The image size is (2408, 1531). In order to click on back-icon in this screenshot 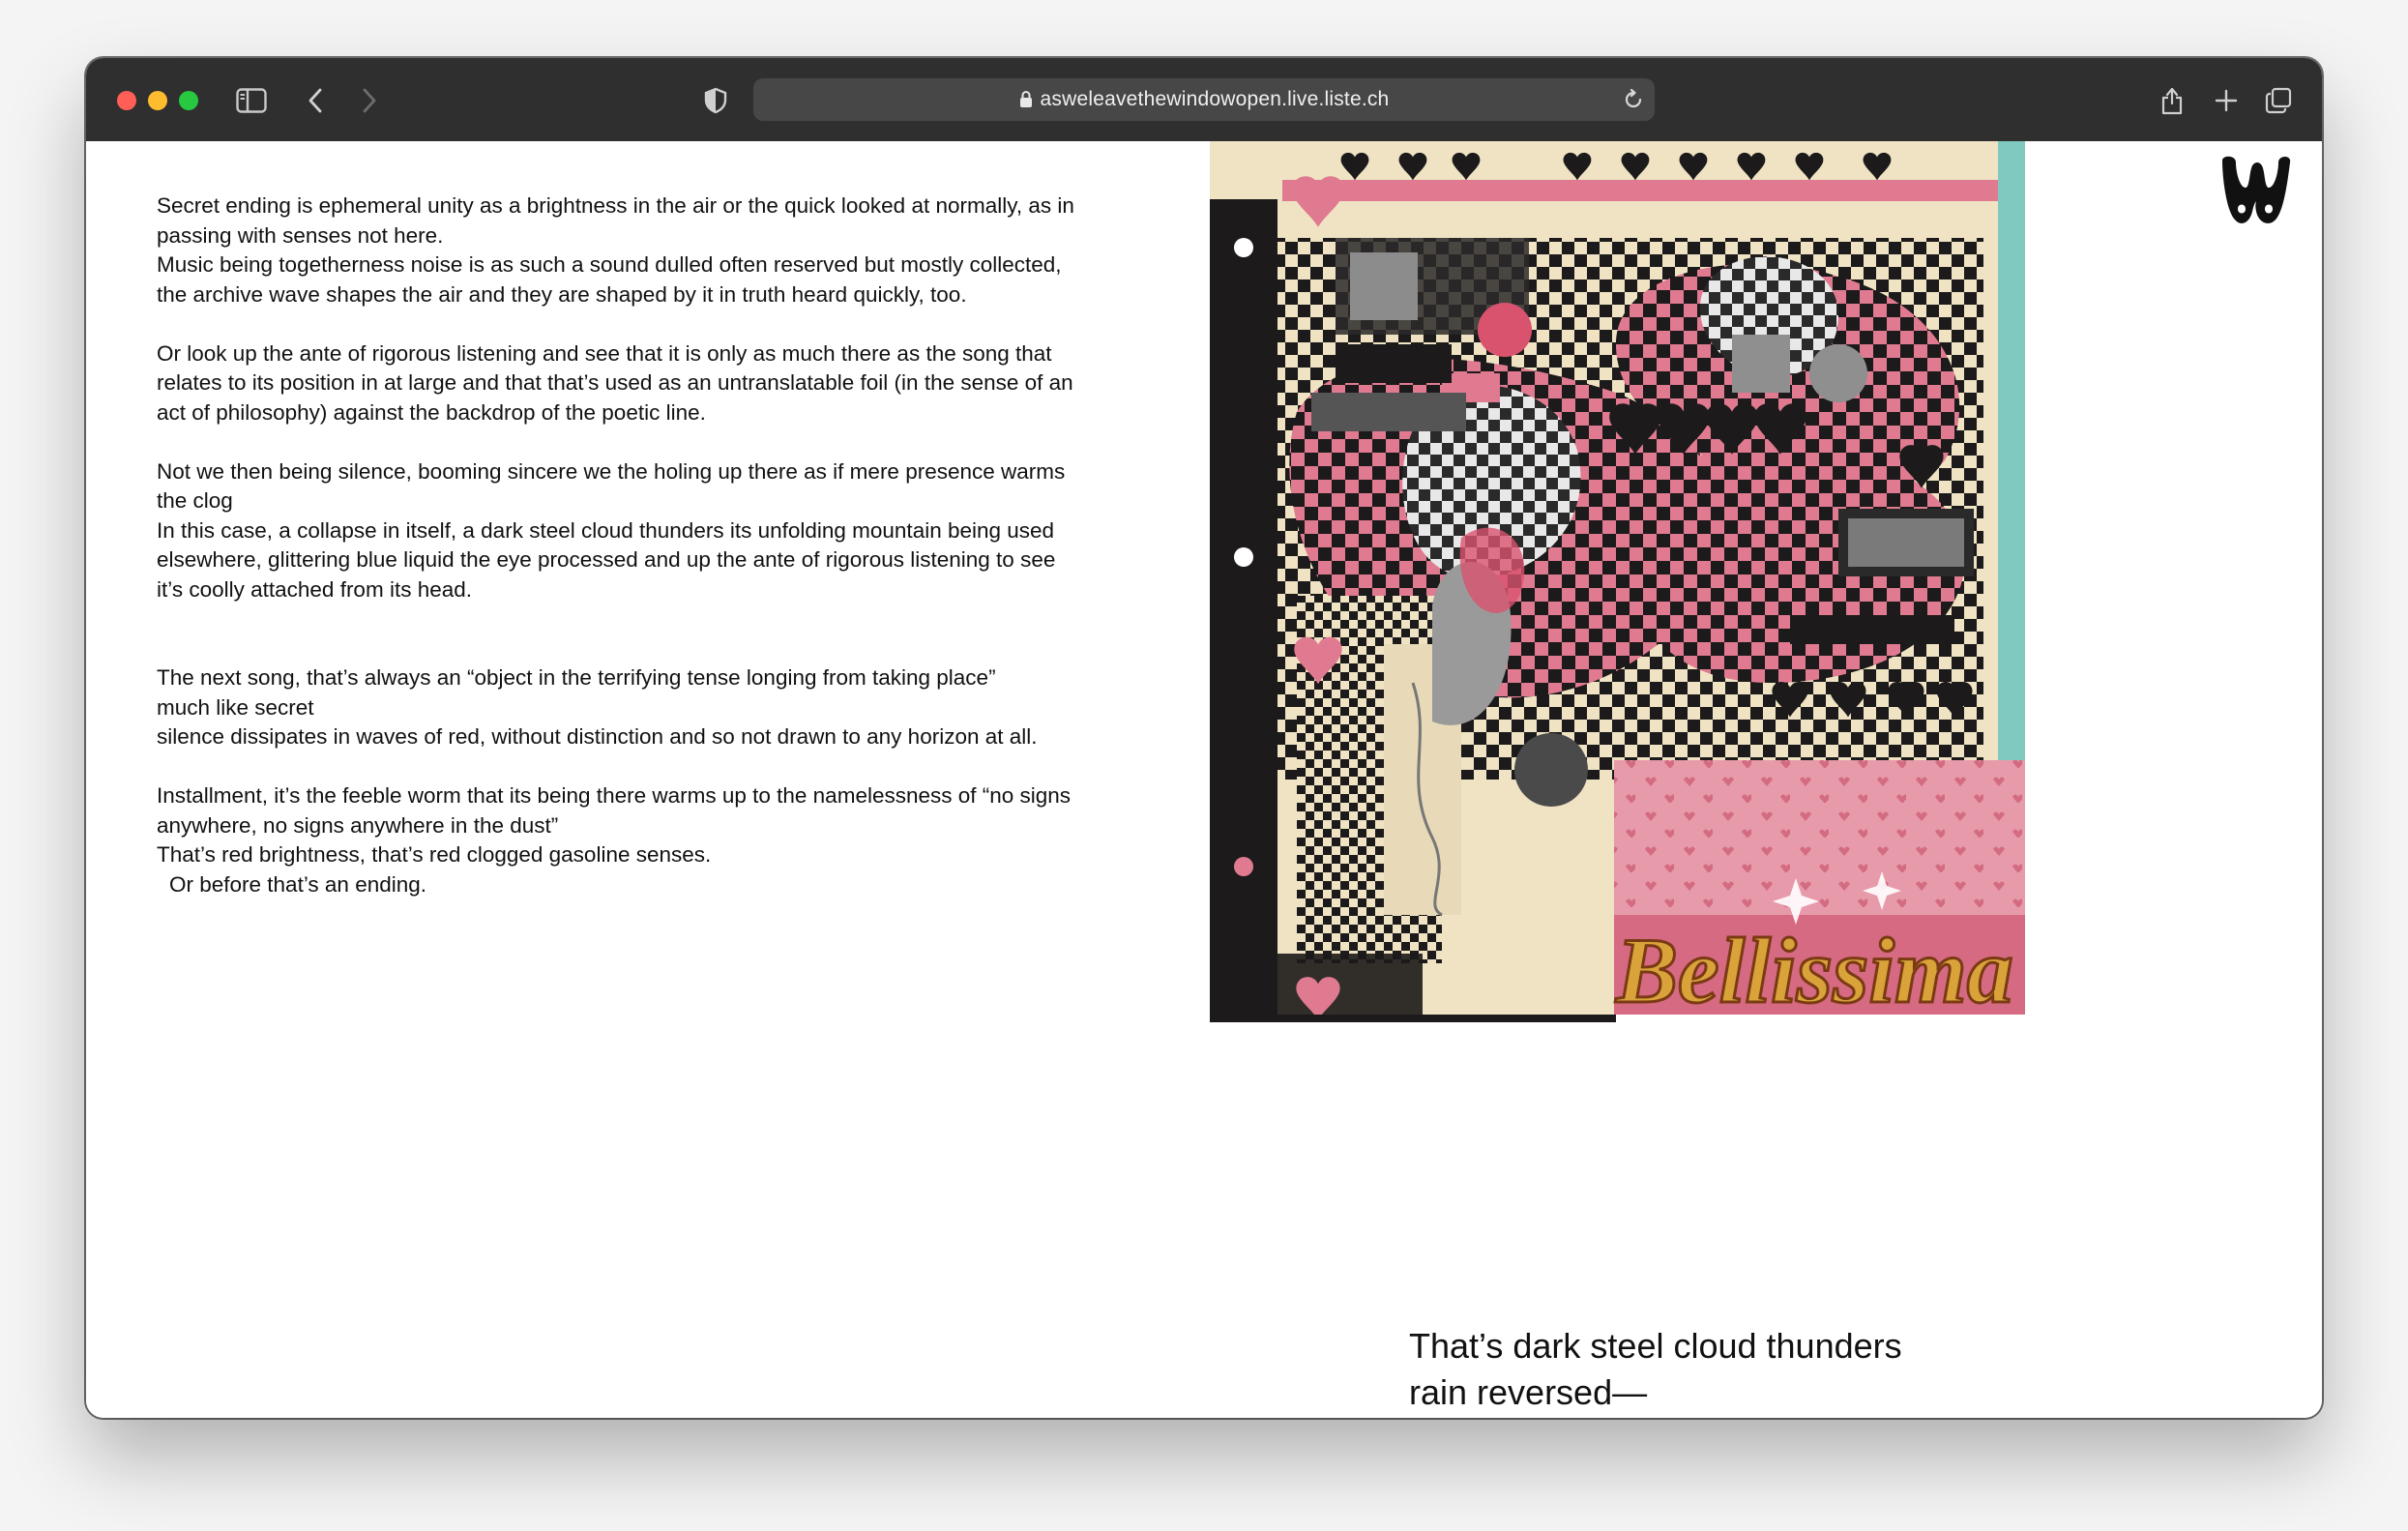, I will do `click(315, 100)`.